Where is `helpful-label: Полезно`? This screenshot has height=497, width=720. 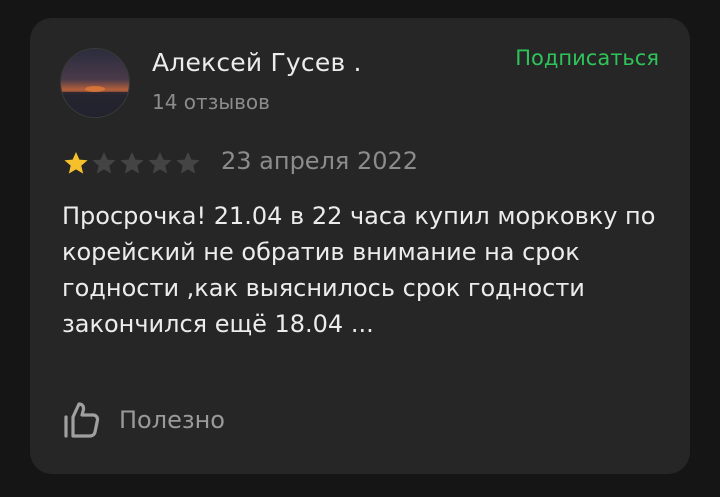
helpful-label: Полезно is located at coordinates (172, 420).